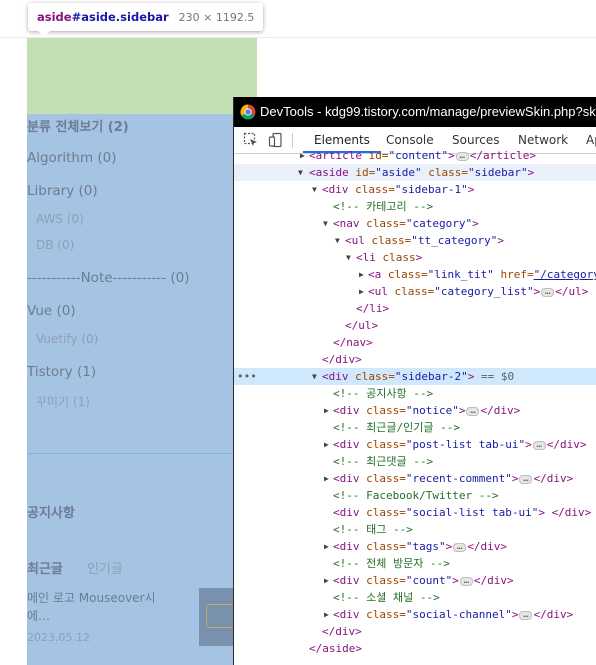 This screenshot has width=596, height=665. What do you see at coordinates (51, 513) in the screenshot?
I see `notice-heading: 공지사항` at bounding box center [51, 513].